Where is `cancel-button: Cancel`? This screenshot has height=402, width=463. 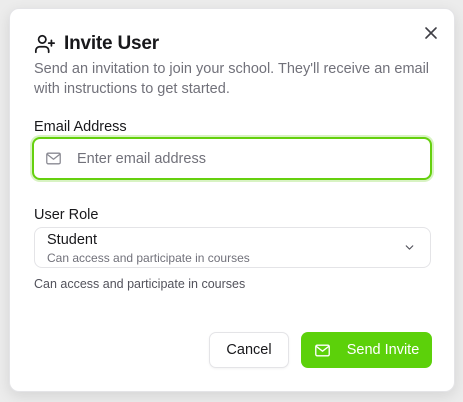
cancel-button: Cancel is located at coordinates (249, 350).